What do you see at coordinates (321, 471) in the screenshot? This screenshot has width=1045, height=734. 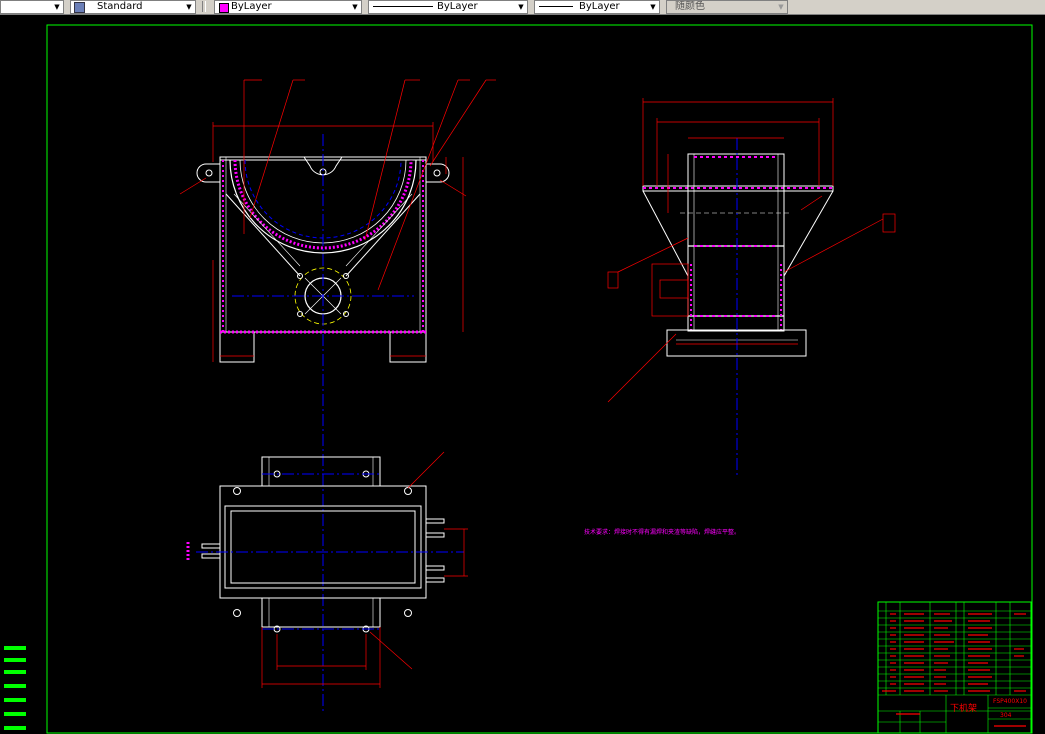 I see `top-flange-top` at bounding box center [321, 471].